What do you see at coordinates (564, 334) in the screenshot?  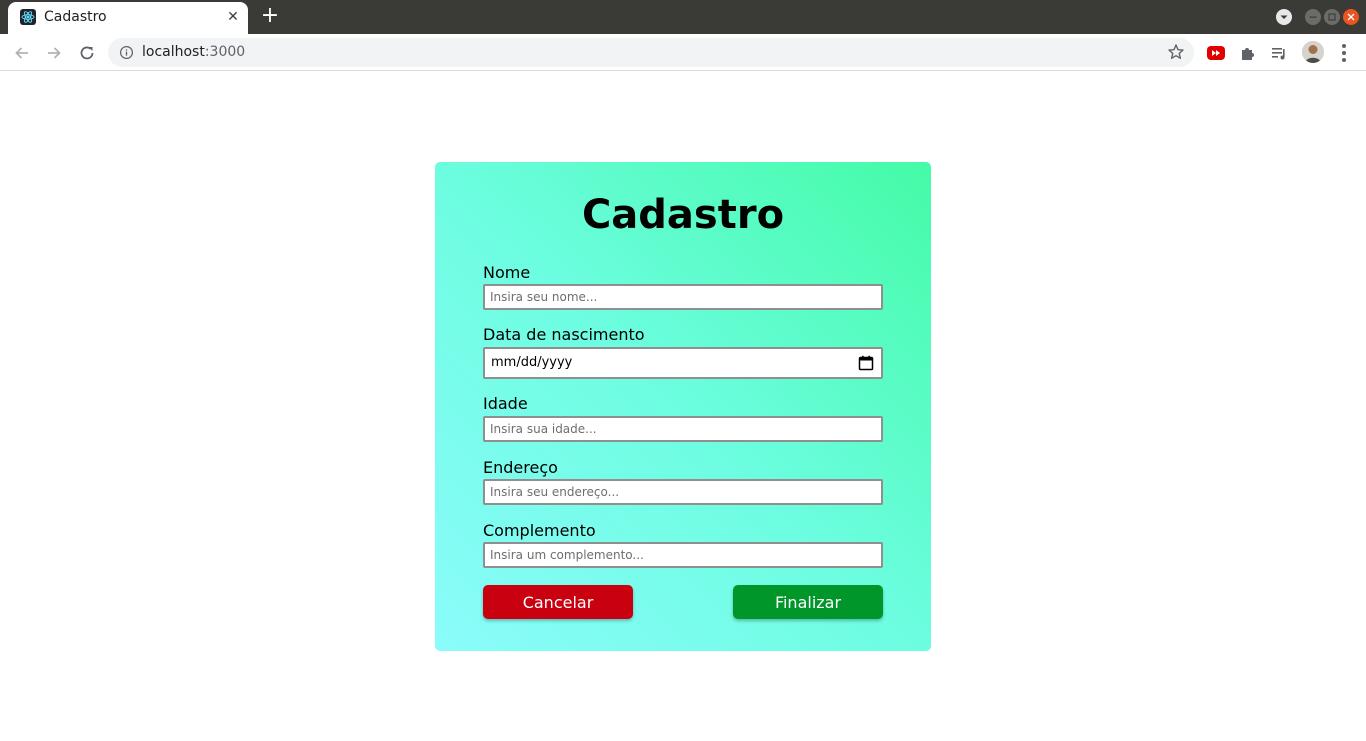 I see `birthdate-label: Data de nascimento` at bounding box center [564, 334].